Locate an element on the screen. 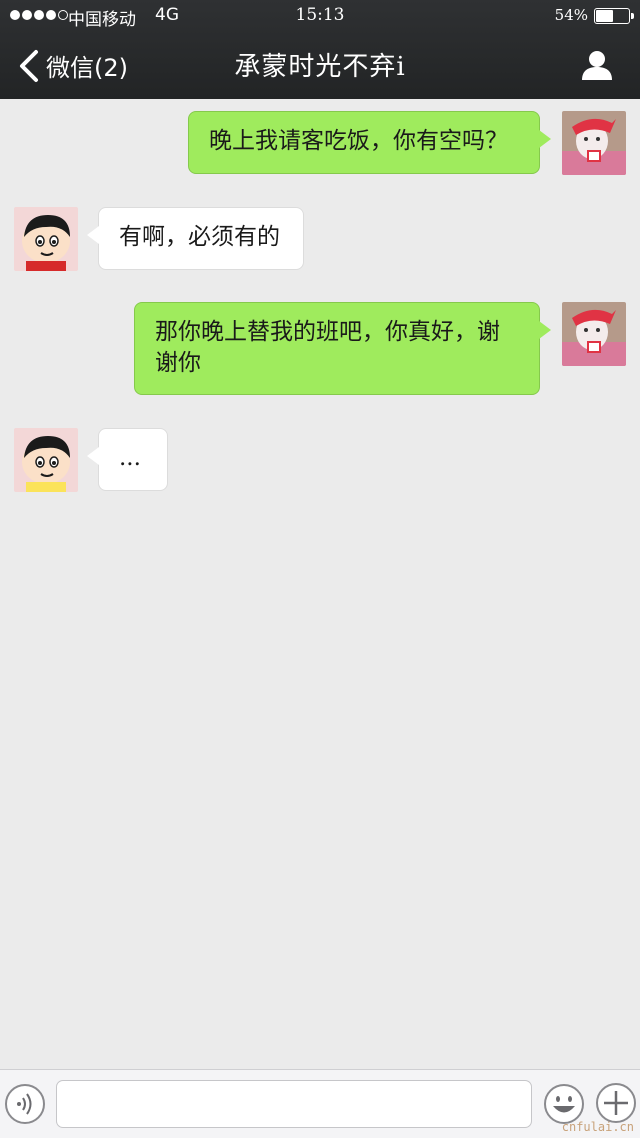 This screenshot has height=1138, width=640. outgoing-message-bubble: 那你晚上替我的班吧，你真好，谢谢你 is located at coordinates (342, 348).